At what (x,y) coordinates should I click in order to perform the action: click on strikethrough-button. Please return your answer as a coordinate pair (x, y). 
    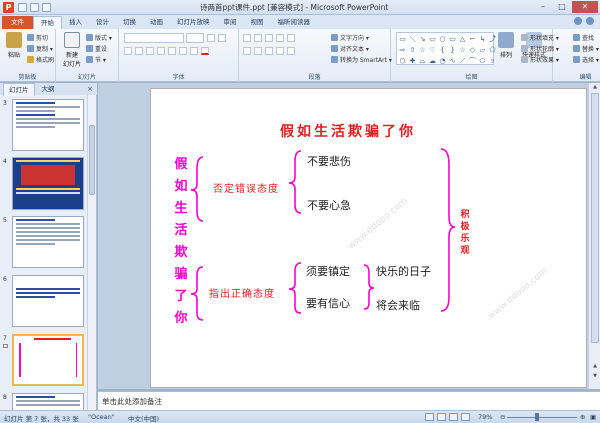
    Looking at the image, I should click on (172, 51).